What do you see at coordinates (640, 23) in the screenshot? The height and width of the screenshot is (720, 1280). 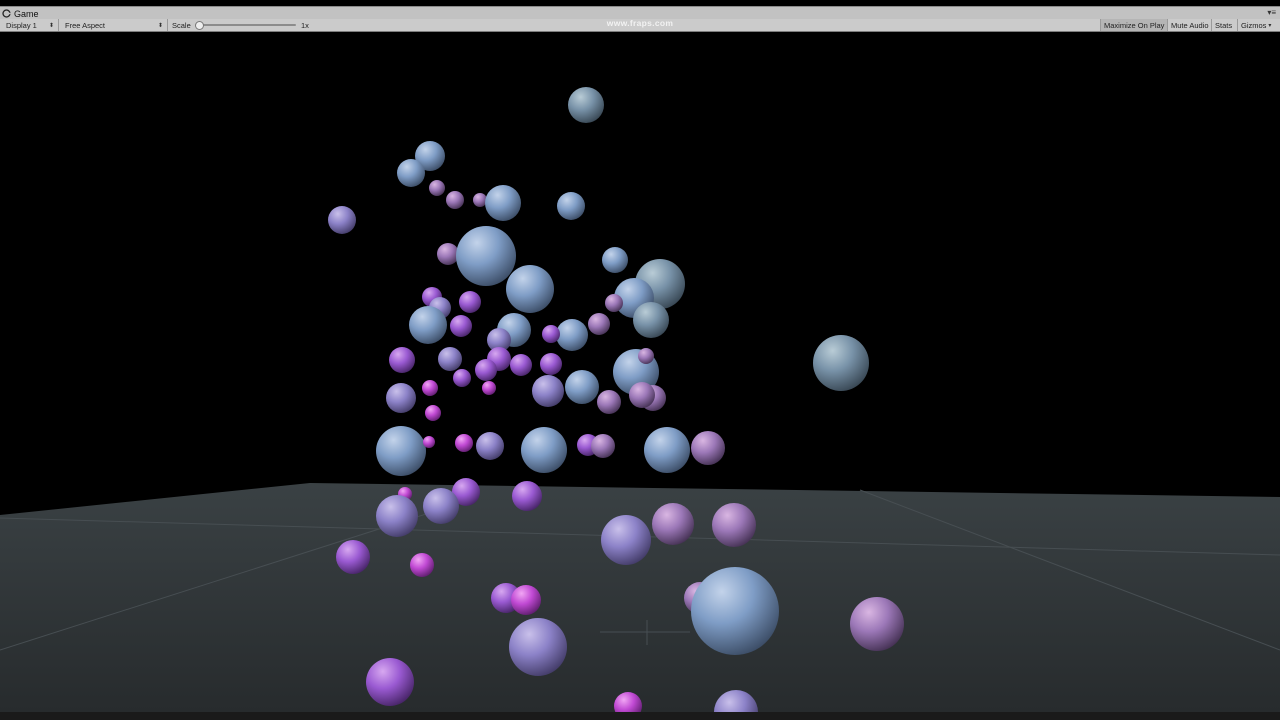 I see `fraps-watermark: www.fraps.com` at bounding box center [640, 23].